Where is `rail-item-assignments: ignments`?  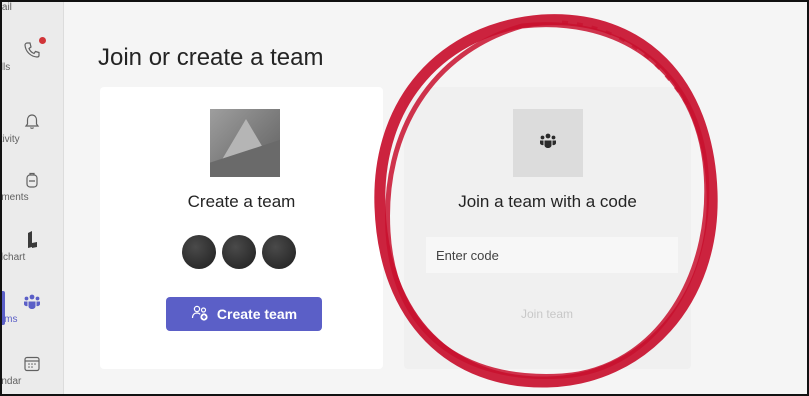
rail-item-assignments: ignments is located at coordinates (32, 196).